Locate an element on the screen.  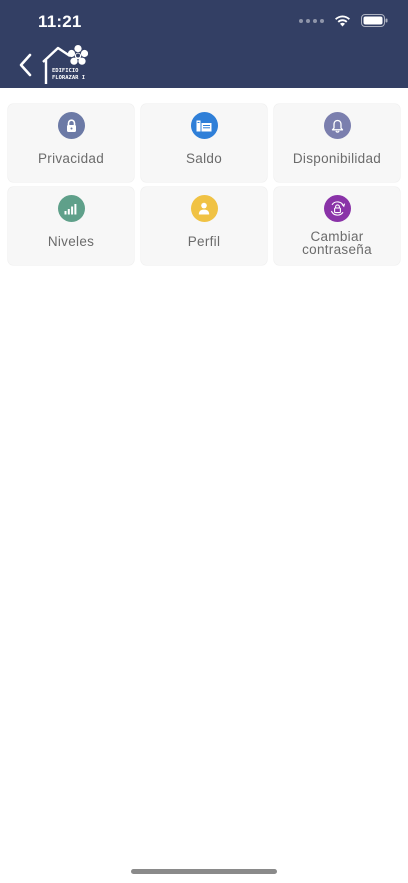
tile-label: Perfil is located at coordinates (204, 241).